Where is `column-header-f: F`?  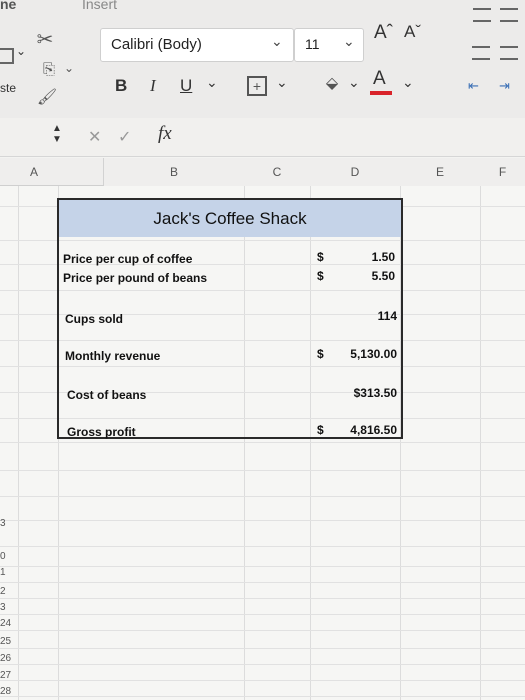 column-header-f: F is located at coordinates (502, 172).